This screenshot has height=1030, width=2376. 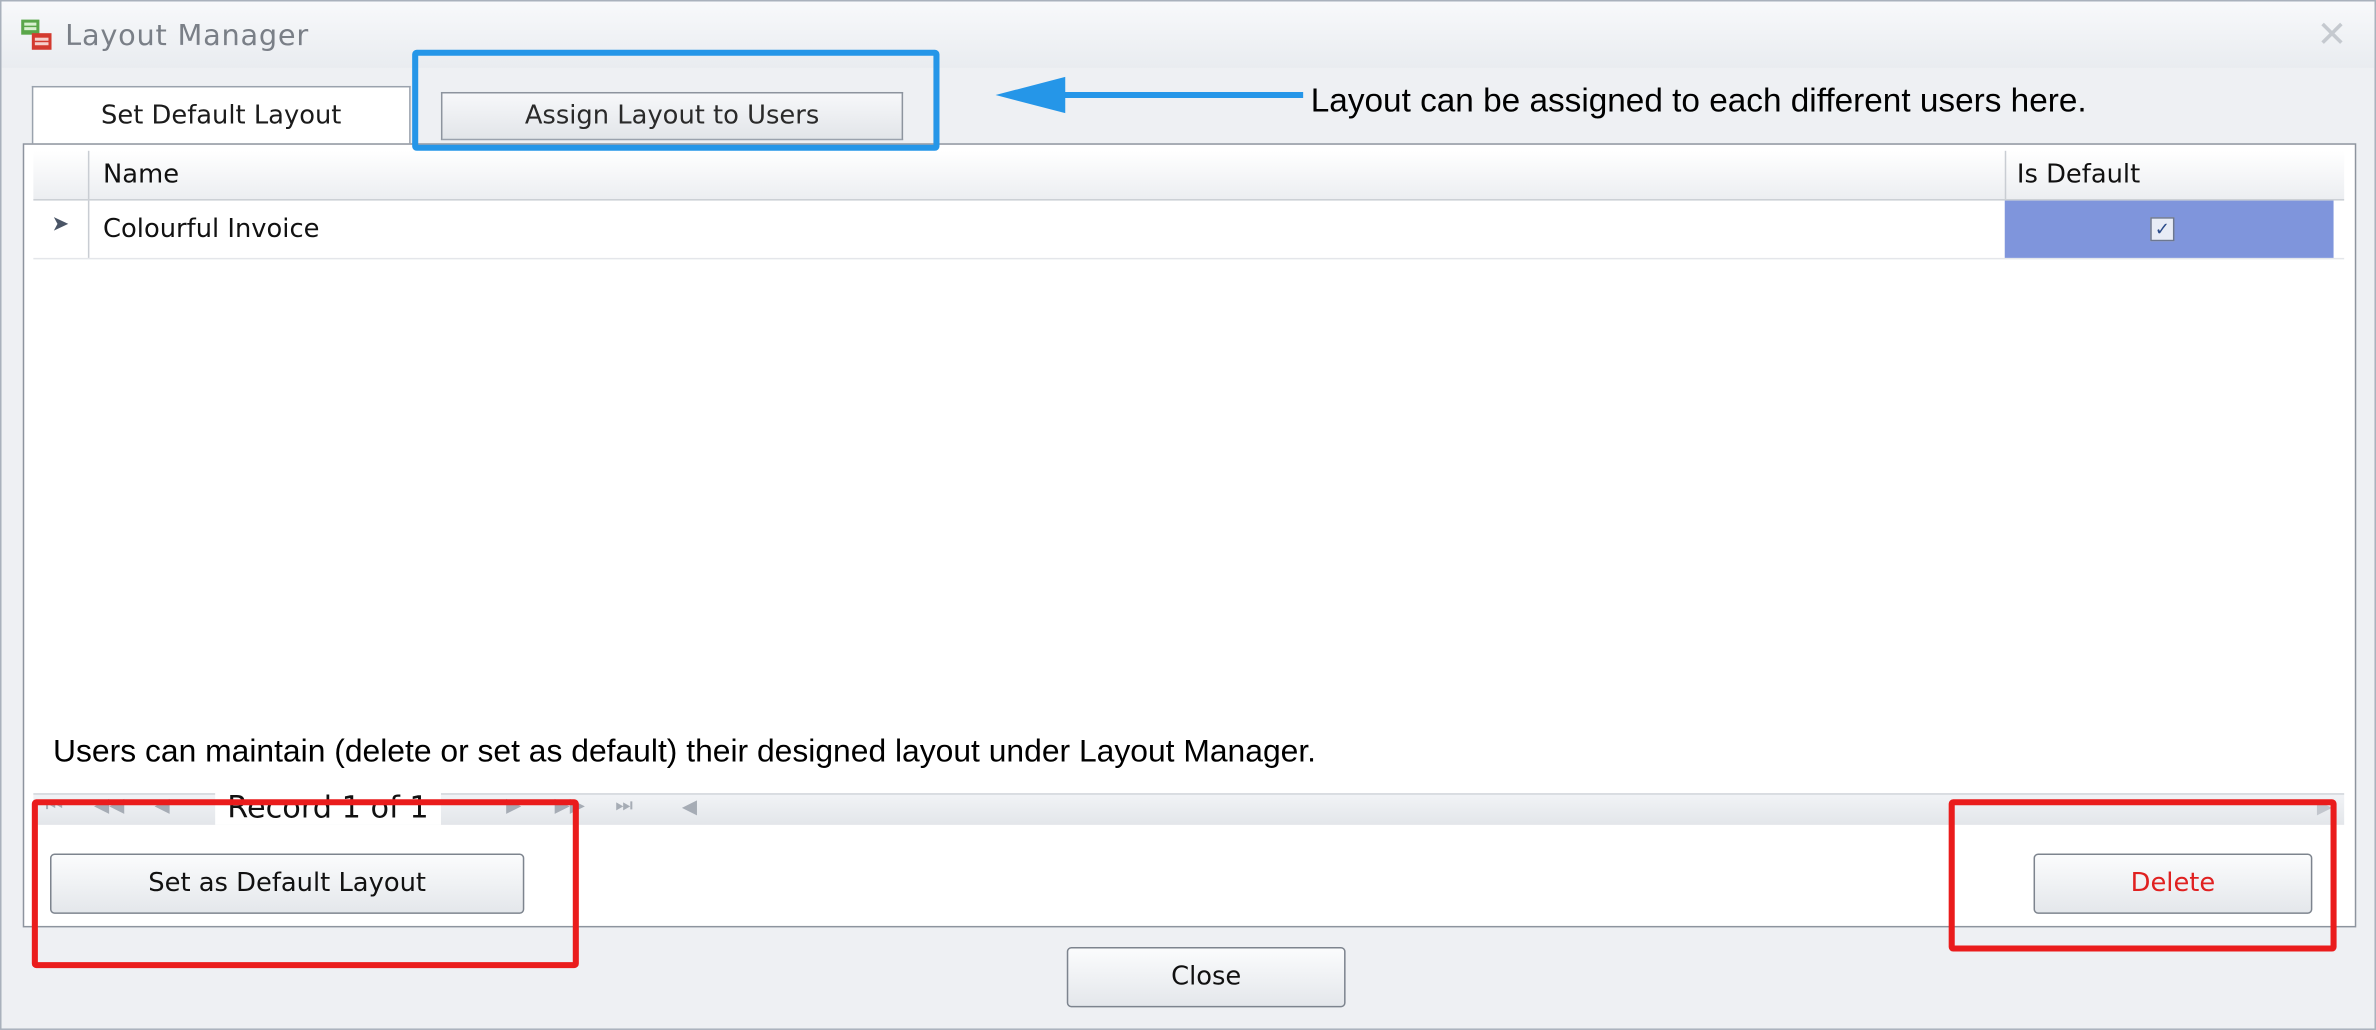 I want to click on window-title: Layout Manager, so click(x=187, y=36).